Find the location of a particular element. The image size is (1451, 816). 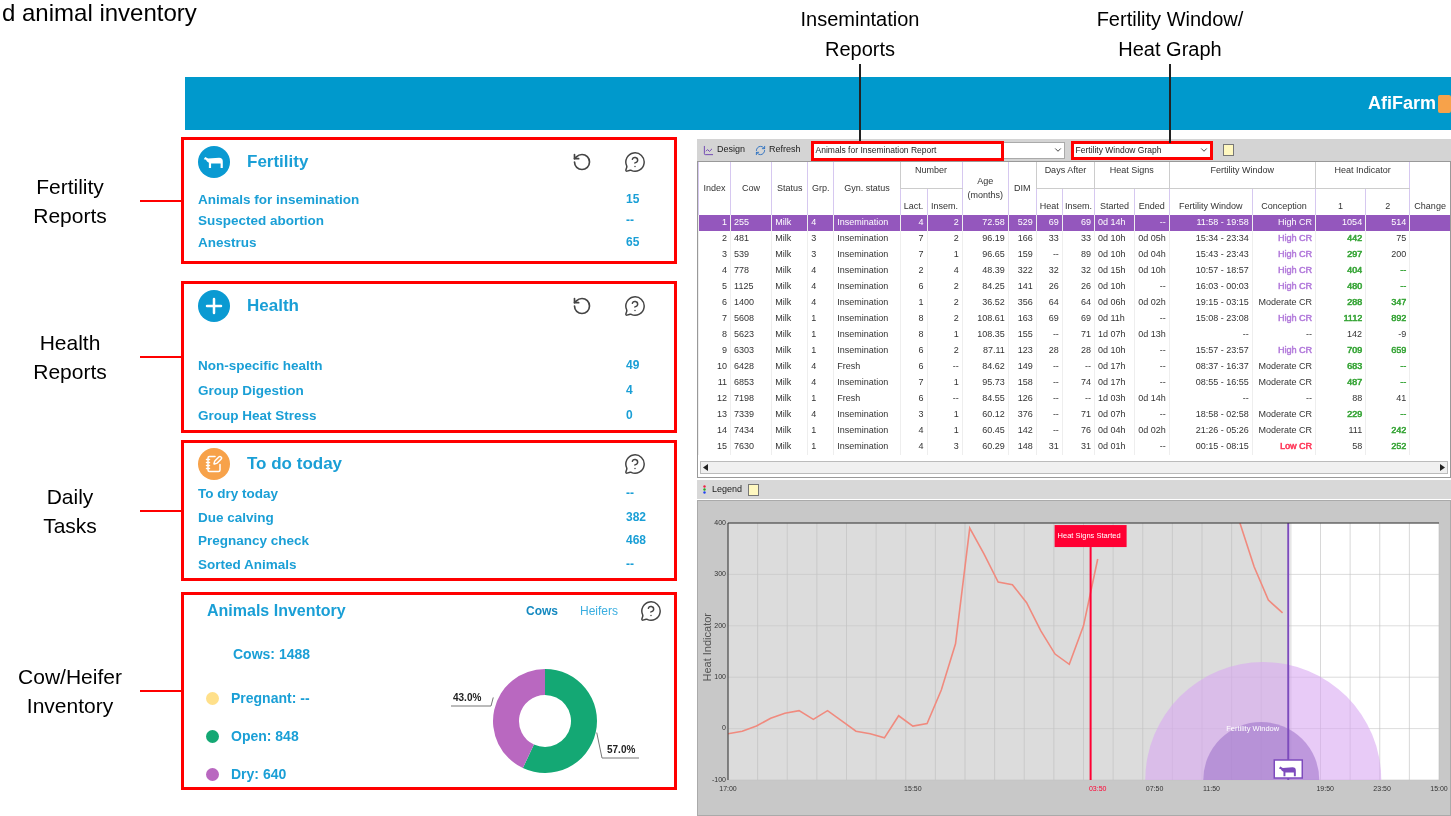

leader-line is located at coordinates (618, 745).